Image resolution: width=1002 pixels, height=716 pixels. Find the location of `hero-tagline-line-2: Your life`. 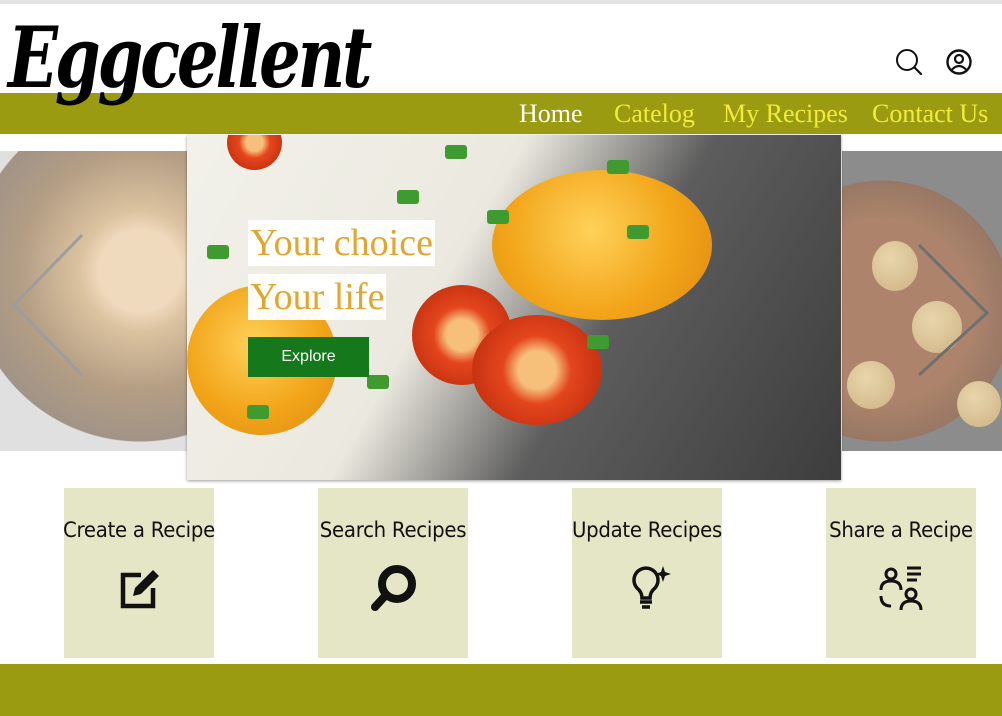

hero-tagline-line-2: Your life is located at coordinates (317, 297).